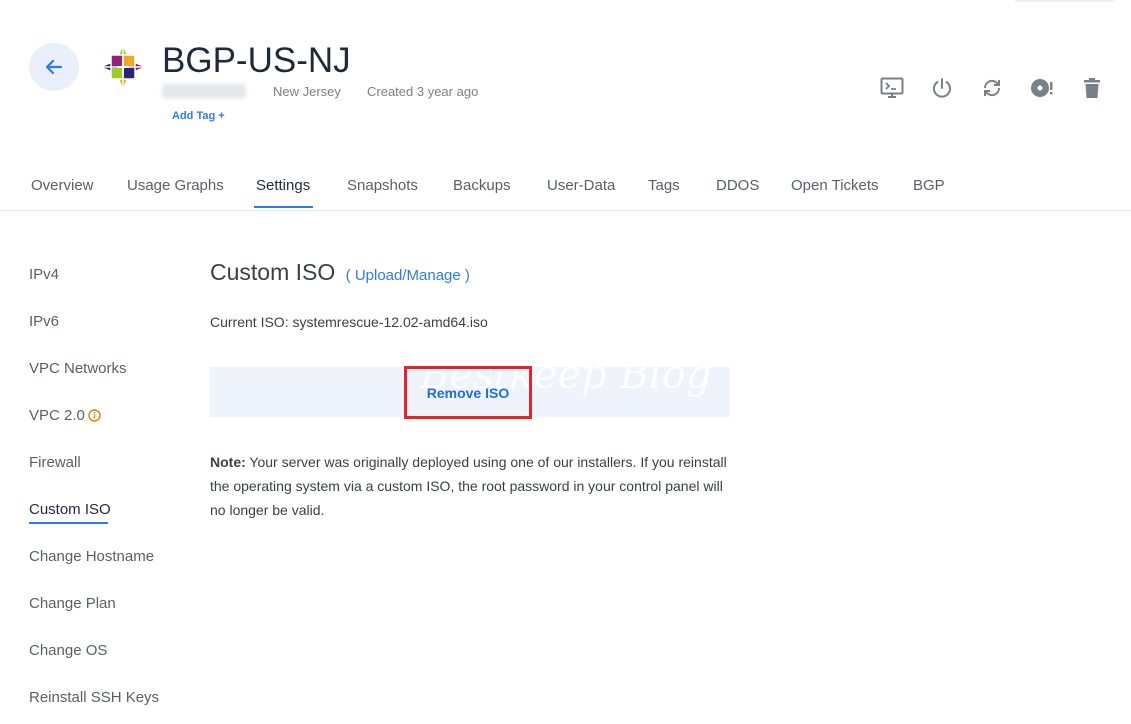 This screenshot has height=724, width=1131. Describe the element at coordinates (482, 185) in the screenshot. I see `tab-backups: Backups` at that location.